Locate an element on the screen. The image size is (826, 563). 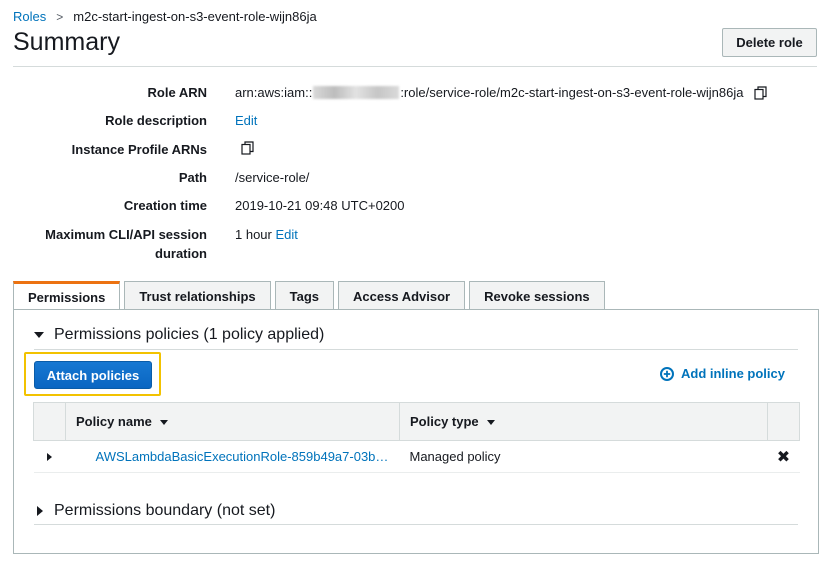
permissions-boundary-toggle: Permissions boundary (not set) is located at coordinates (154, 511).